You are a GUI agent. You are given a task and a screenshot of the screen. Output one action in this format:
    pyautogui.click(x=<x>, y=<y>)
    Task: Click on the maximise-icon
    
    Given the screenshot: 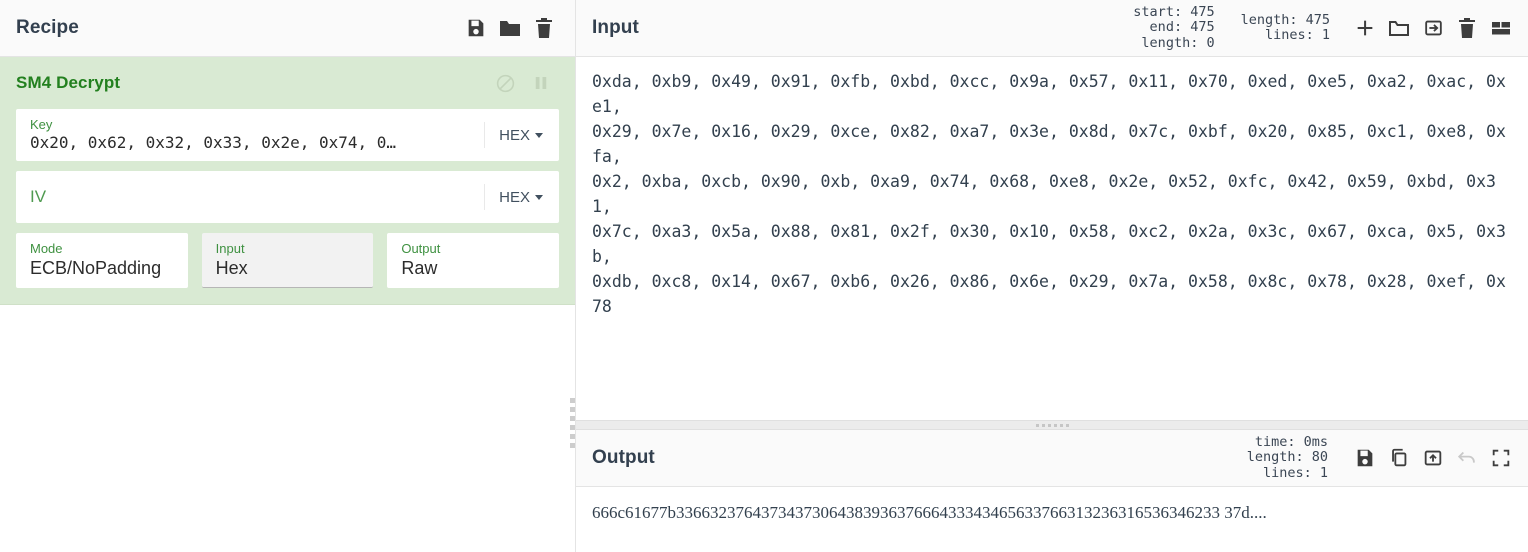 What is the action you would take?
    pyautogui.click(x=1501, y=458)
    